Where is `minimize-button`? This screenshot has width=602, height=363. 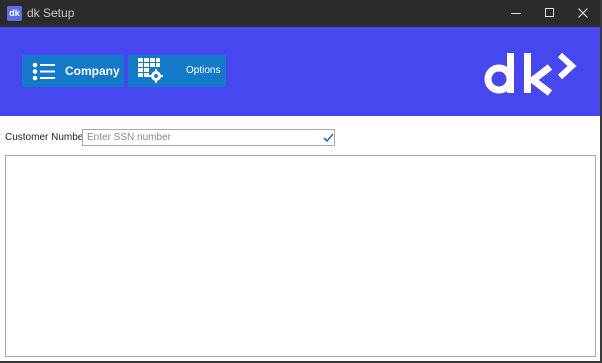
minimize-button is located at coordinates (516, 13).